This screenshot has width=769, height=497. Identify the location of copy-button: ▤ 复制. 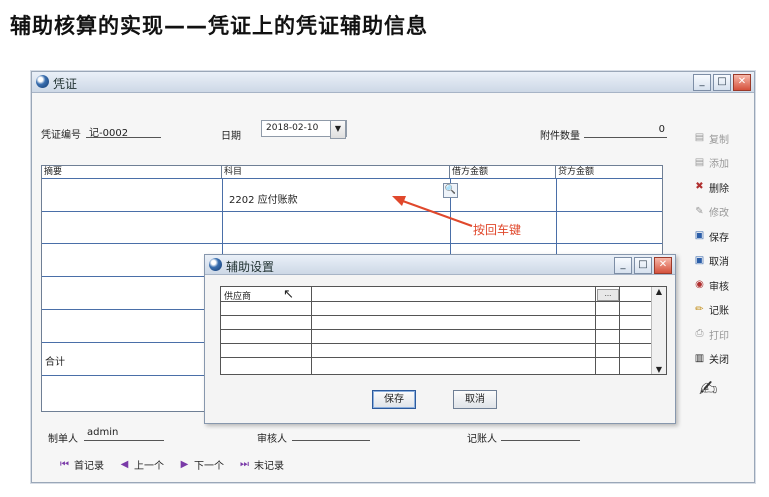
(723, 138).